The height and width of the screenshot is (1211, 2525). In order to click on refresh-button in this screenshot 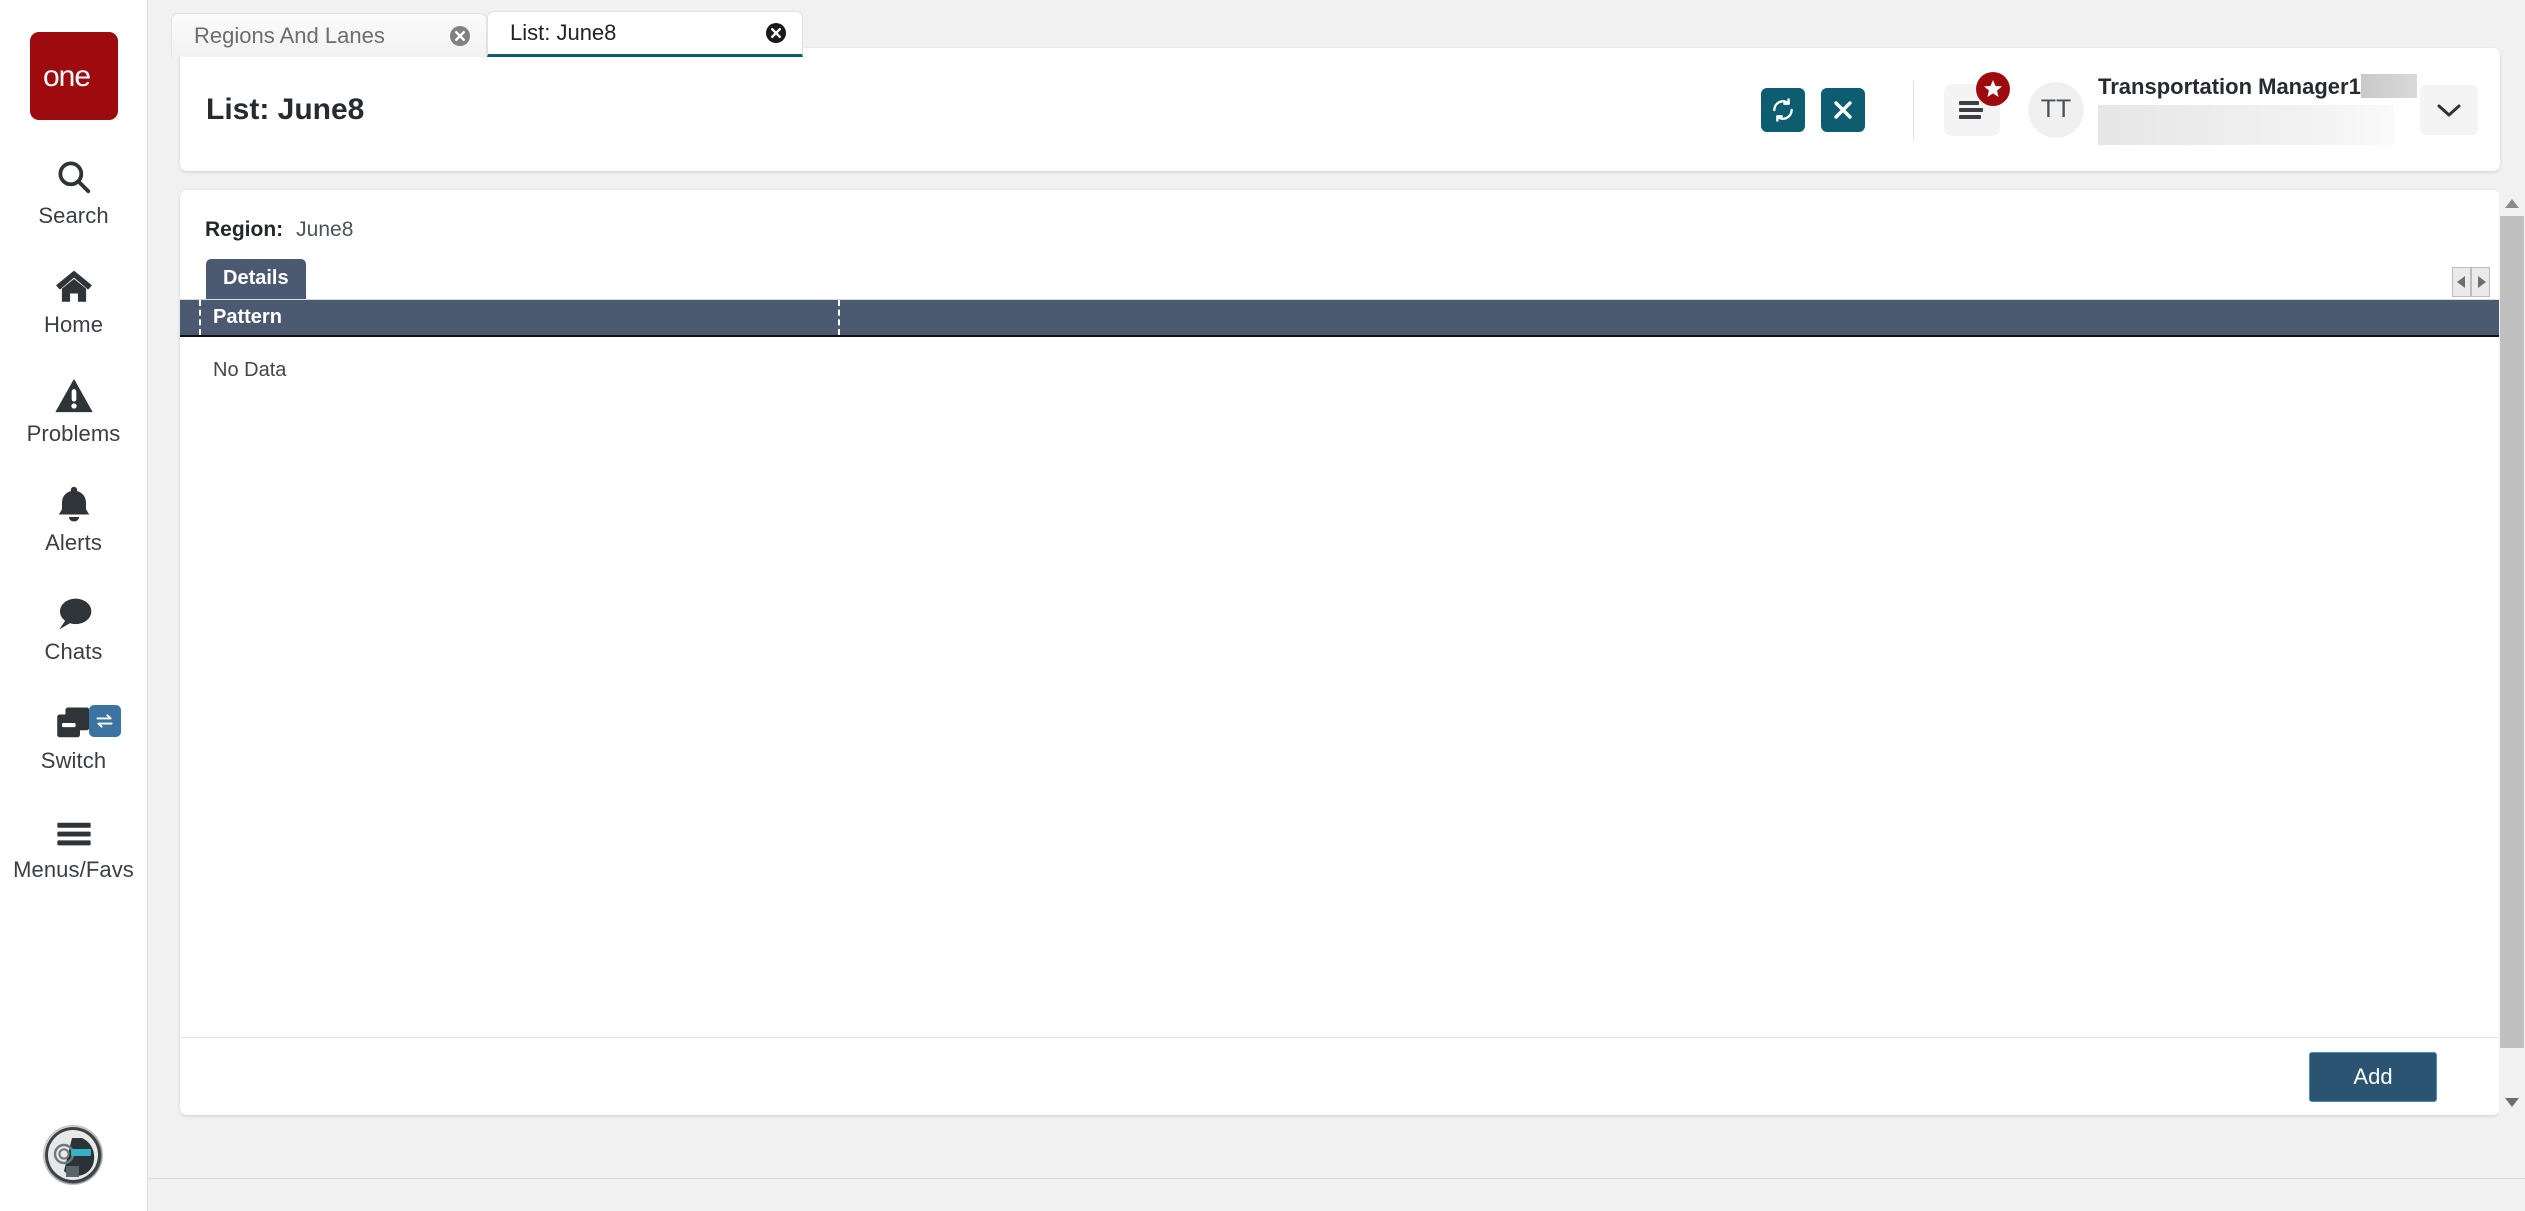, I will do `click(1783, 109)`.